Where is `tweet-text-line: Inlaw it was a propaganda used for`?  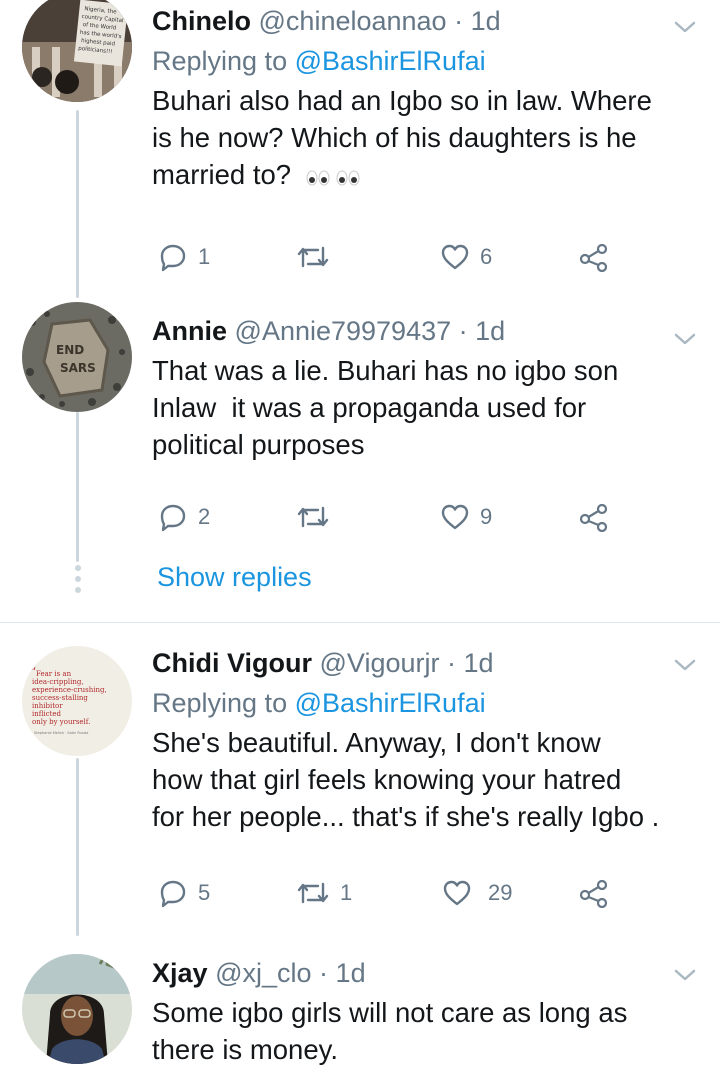 tweet-text-line: Inlaw it was a propaganda used for is located at coordinates (369, 407).